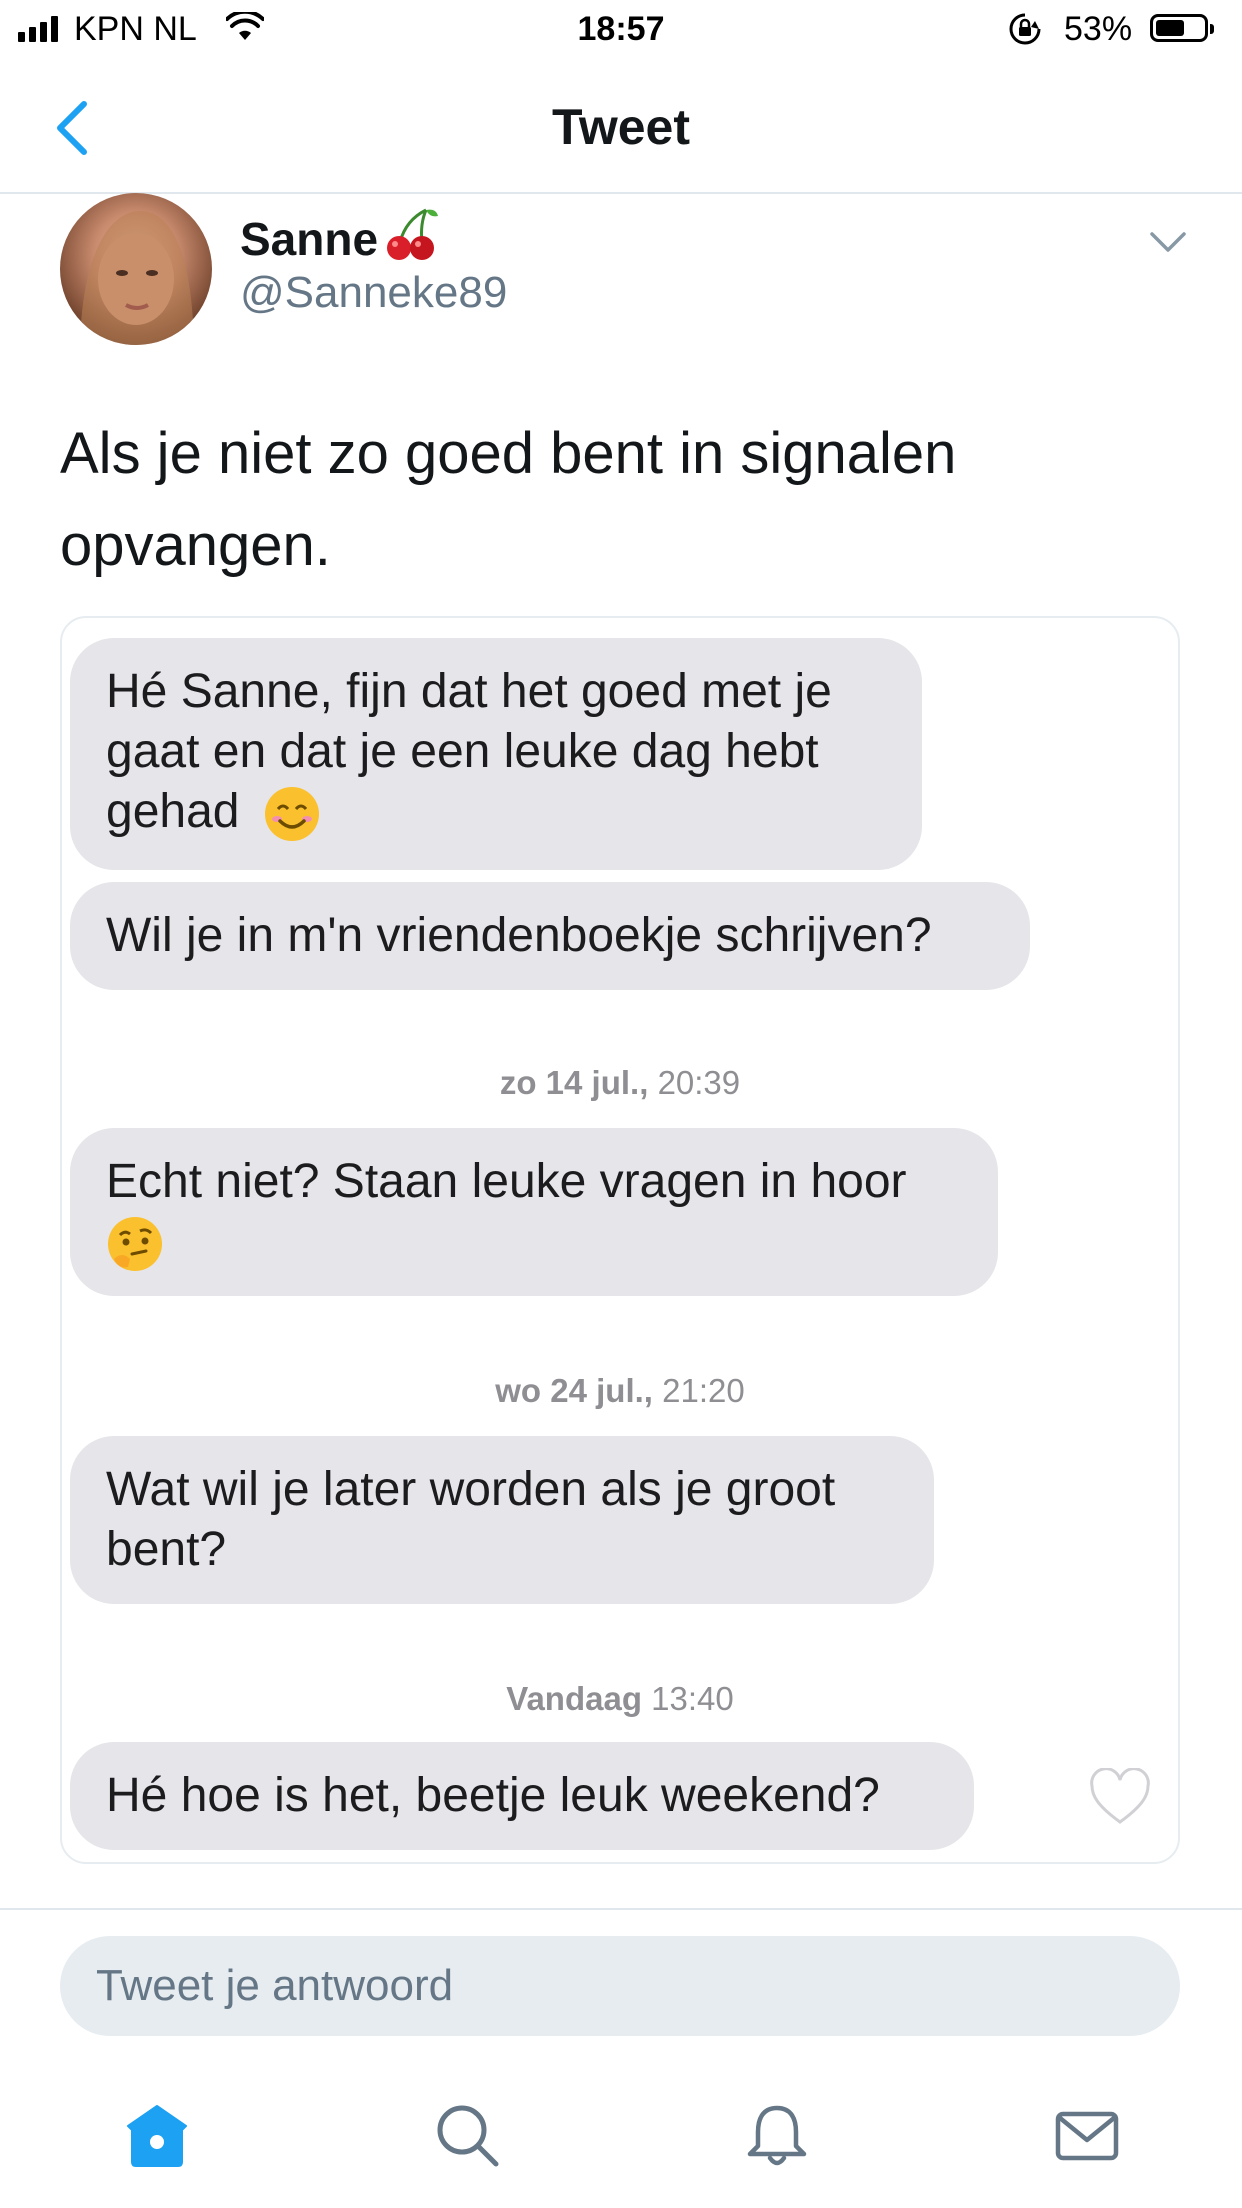  What do you see at coordinates (703, 1390) in the screenshot?
I see `timestamp-time: 21:20` at bounding box center [703, 1390].